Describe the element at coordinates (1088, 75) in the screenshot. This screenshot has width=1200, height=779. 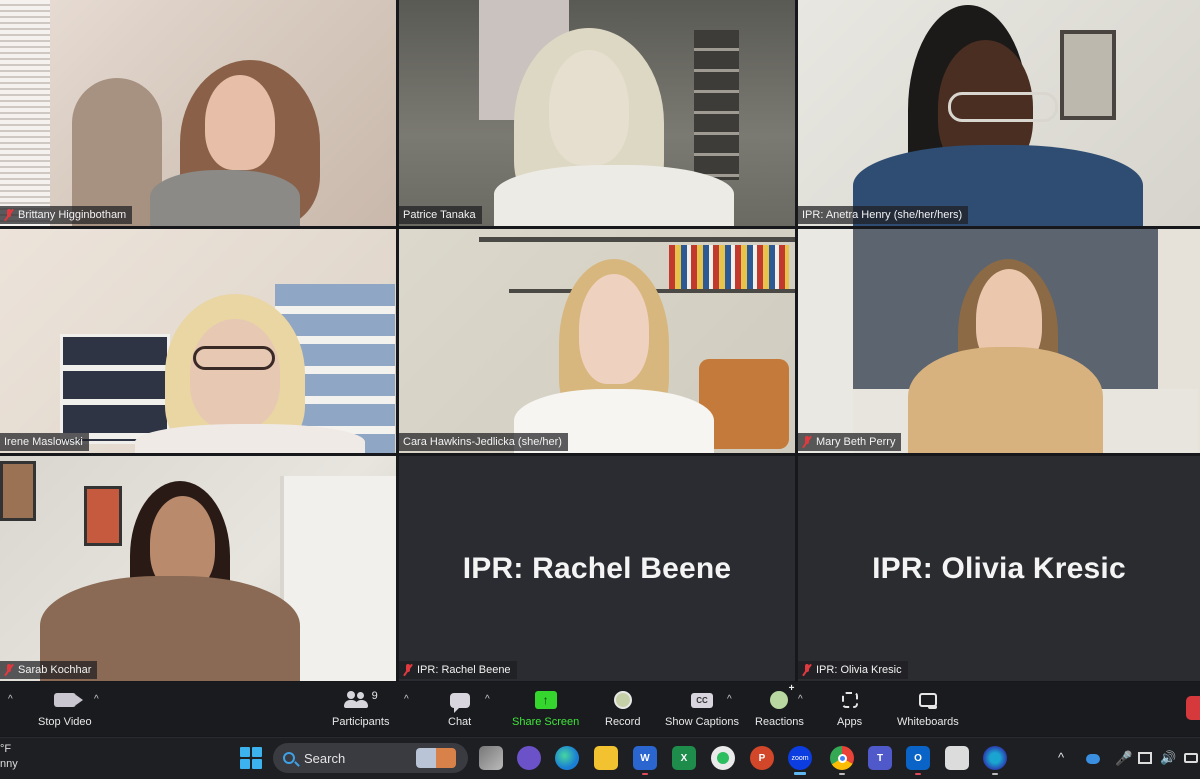
I see `wall-frame` at that location.